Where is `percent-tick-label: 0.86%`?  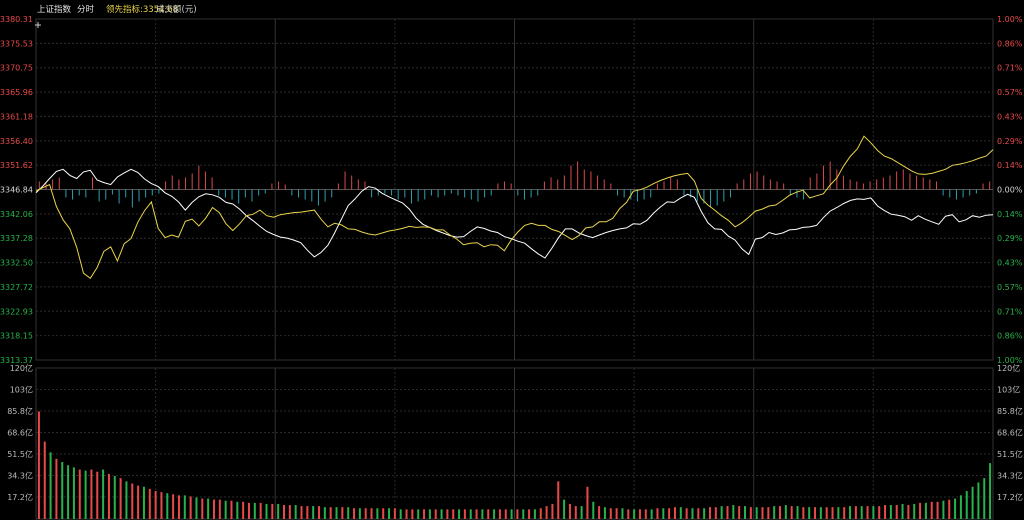
percent-tick-label: 0.86% is located at coordinates (1010, 43).